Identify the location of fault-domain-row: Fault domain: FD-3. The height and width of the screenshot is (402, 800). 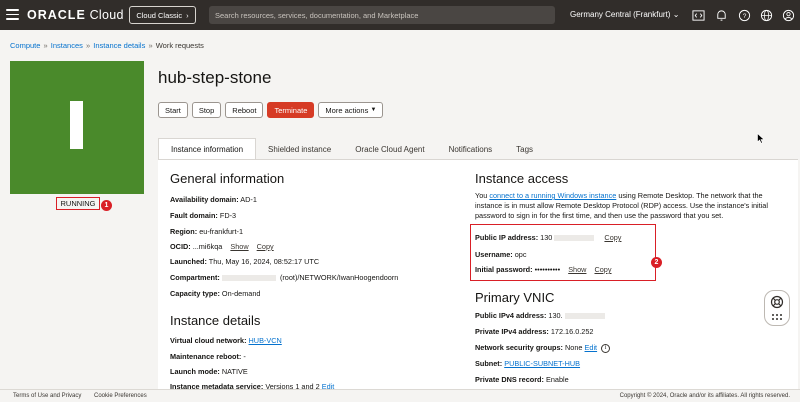
(203, 215).